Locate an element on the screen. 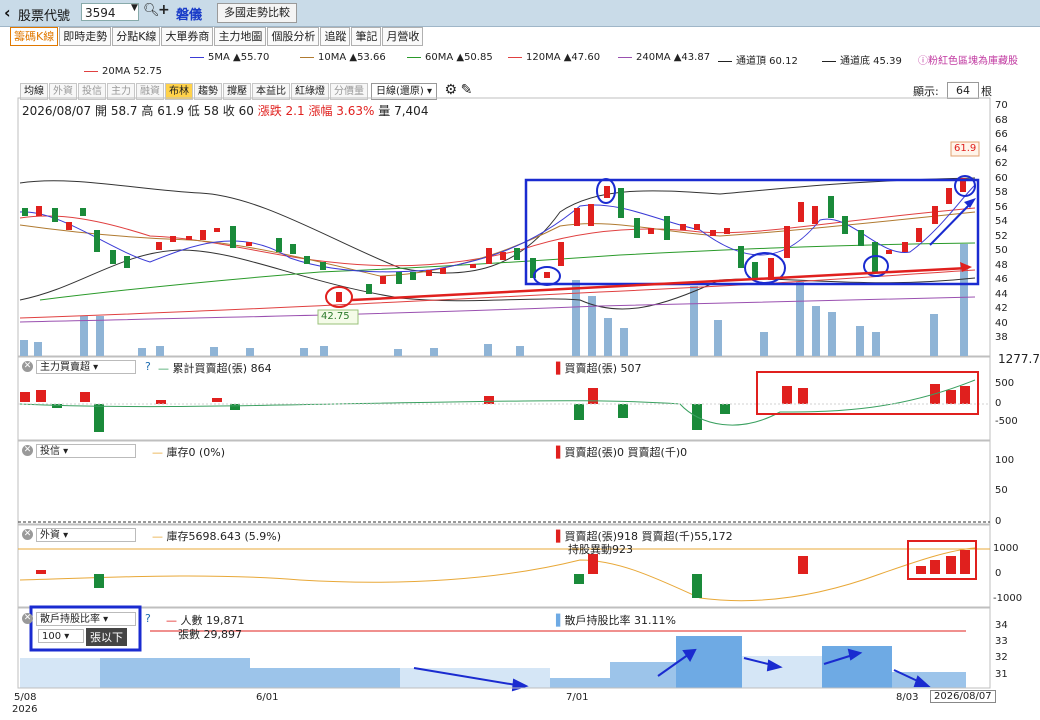 The image size is (1040, 720). holder-shares-legend: 張數 29,897 is located at coordinates (210, 634).